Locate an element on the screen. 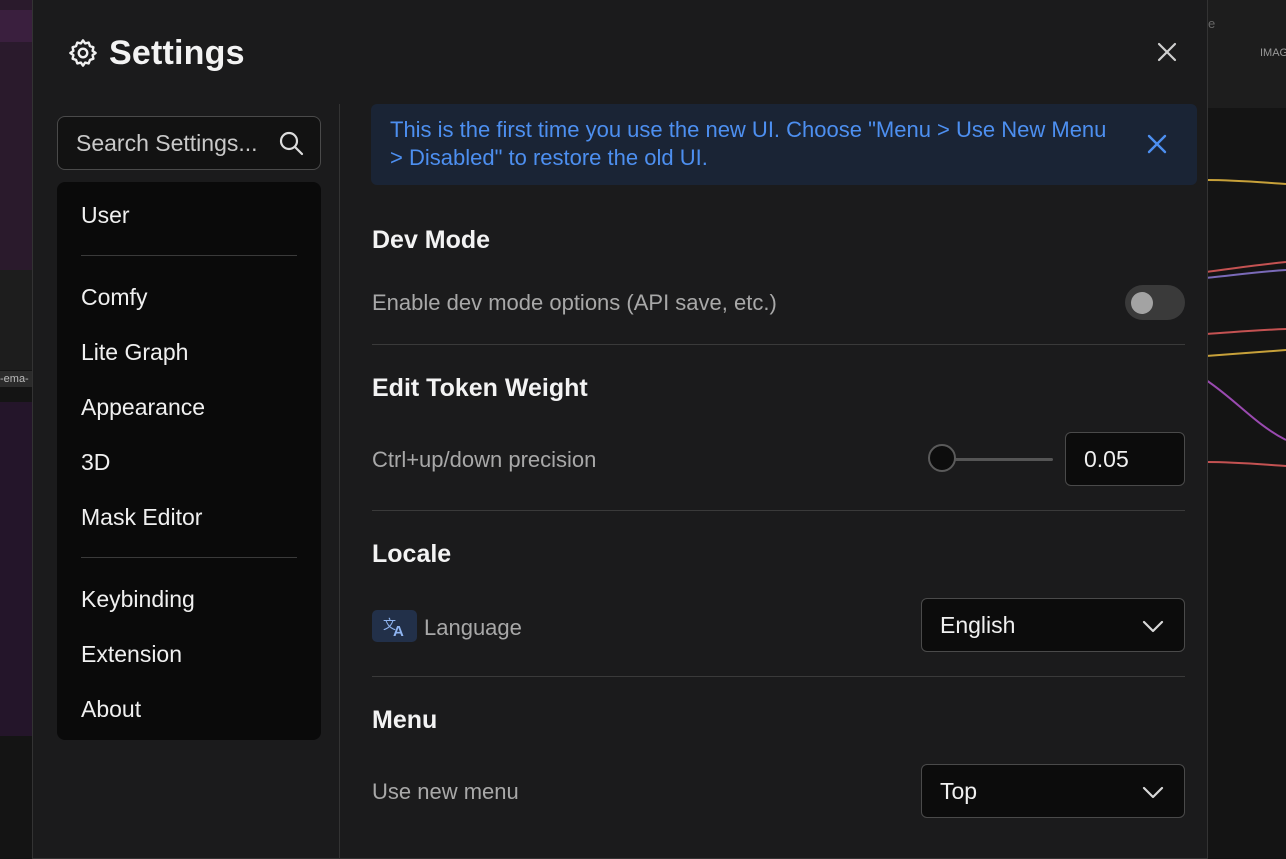 This screenshot has height=859, width=1286. dialog-header: Settings is located at coordinates (156, 53).